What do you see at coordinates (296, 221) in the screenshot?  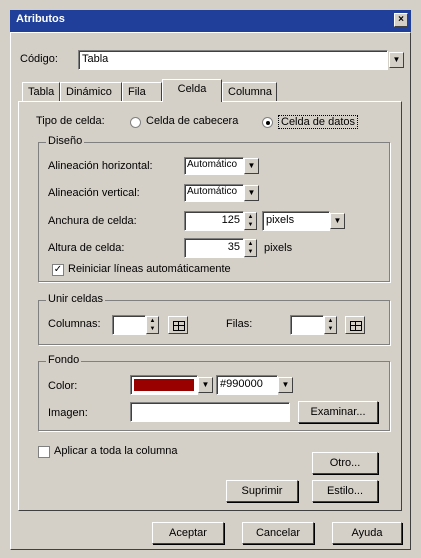 I see `ancho-unit-select: pixels` at bounding box center [296, 221].